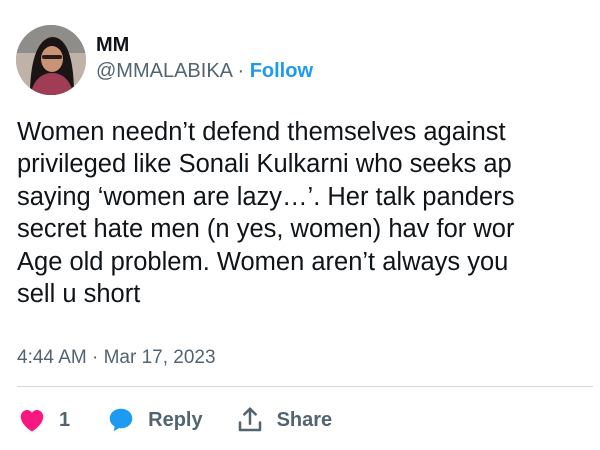 Image resolution: width=600 pixels, height=450 pixels. What do you see at coordinates (263, 261) in the screenshot?
I see `tweet-line: Age old problem. Women aren’t always you` at bounding box center [263, 261].